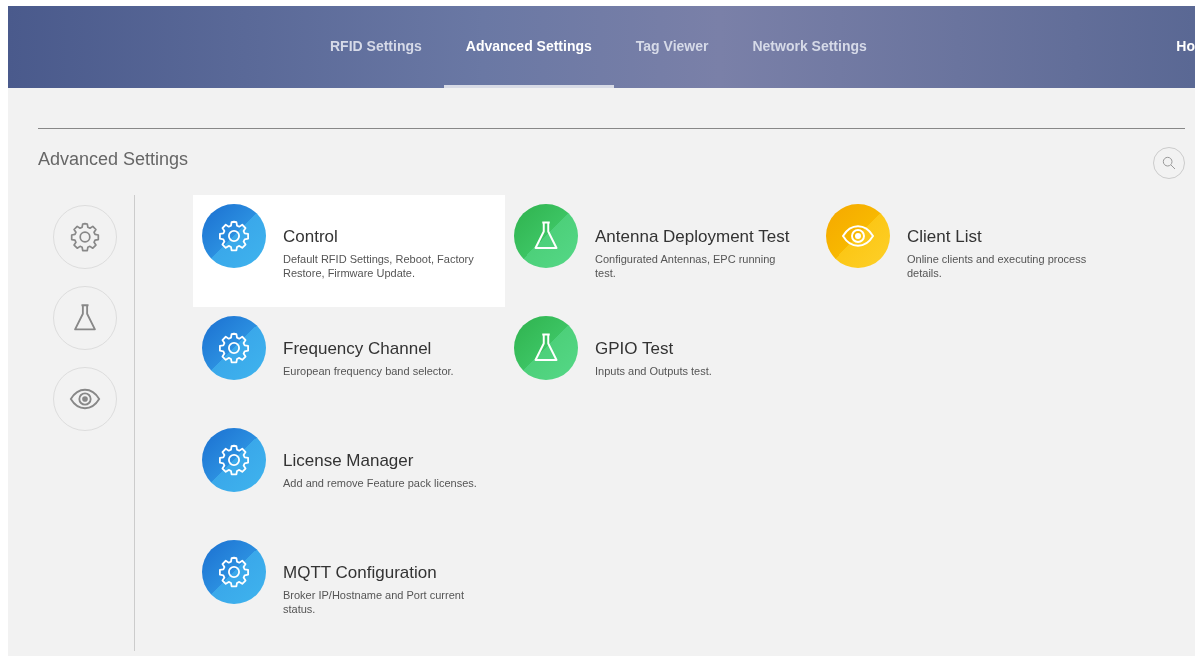 The image size is (1195, 656). I want to click on item-title: Client List, so click(945, 237).